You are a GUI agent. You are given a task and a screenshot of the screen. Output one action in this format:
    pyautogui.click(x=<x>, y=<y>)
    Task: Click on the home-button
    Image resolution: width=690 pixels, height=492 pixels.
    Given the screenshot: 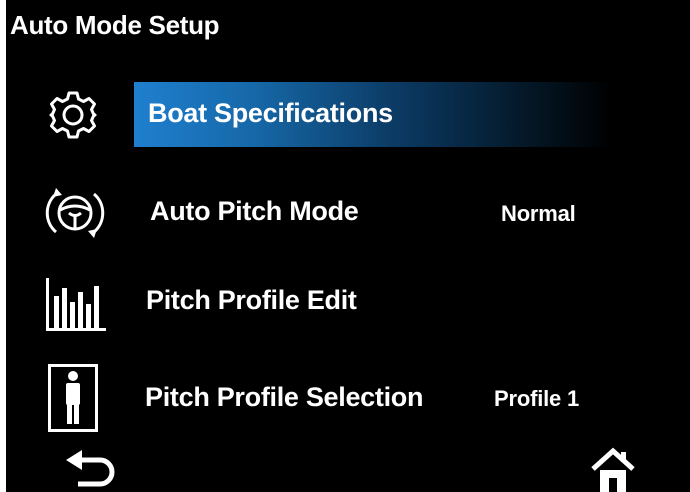 What is the action you would take?
    pyautogui.click(x=613, y=469)
    